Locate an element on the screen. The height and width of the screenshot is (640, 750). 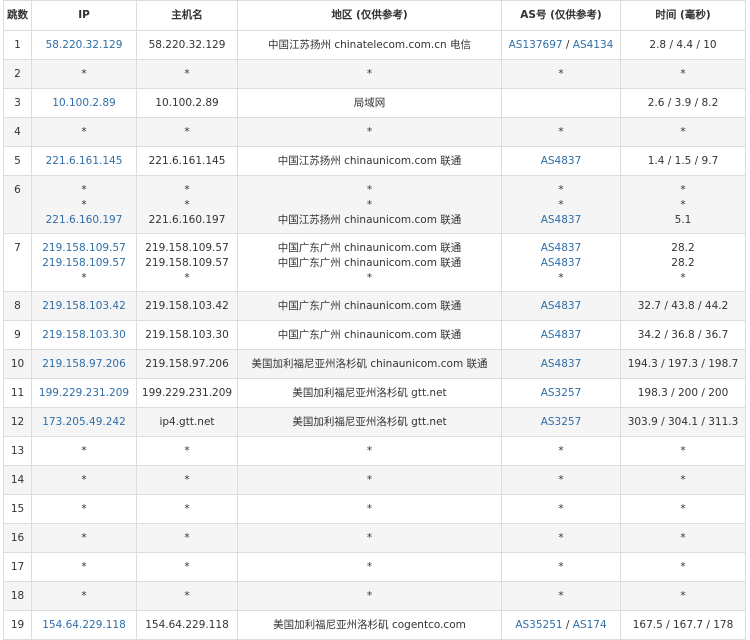
table-row: 13 * * * * * is located at coordinates (374, 451).